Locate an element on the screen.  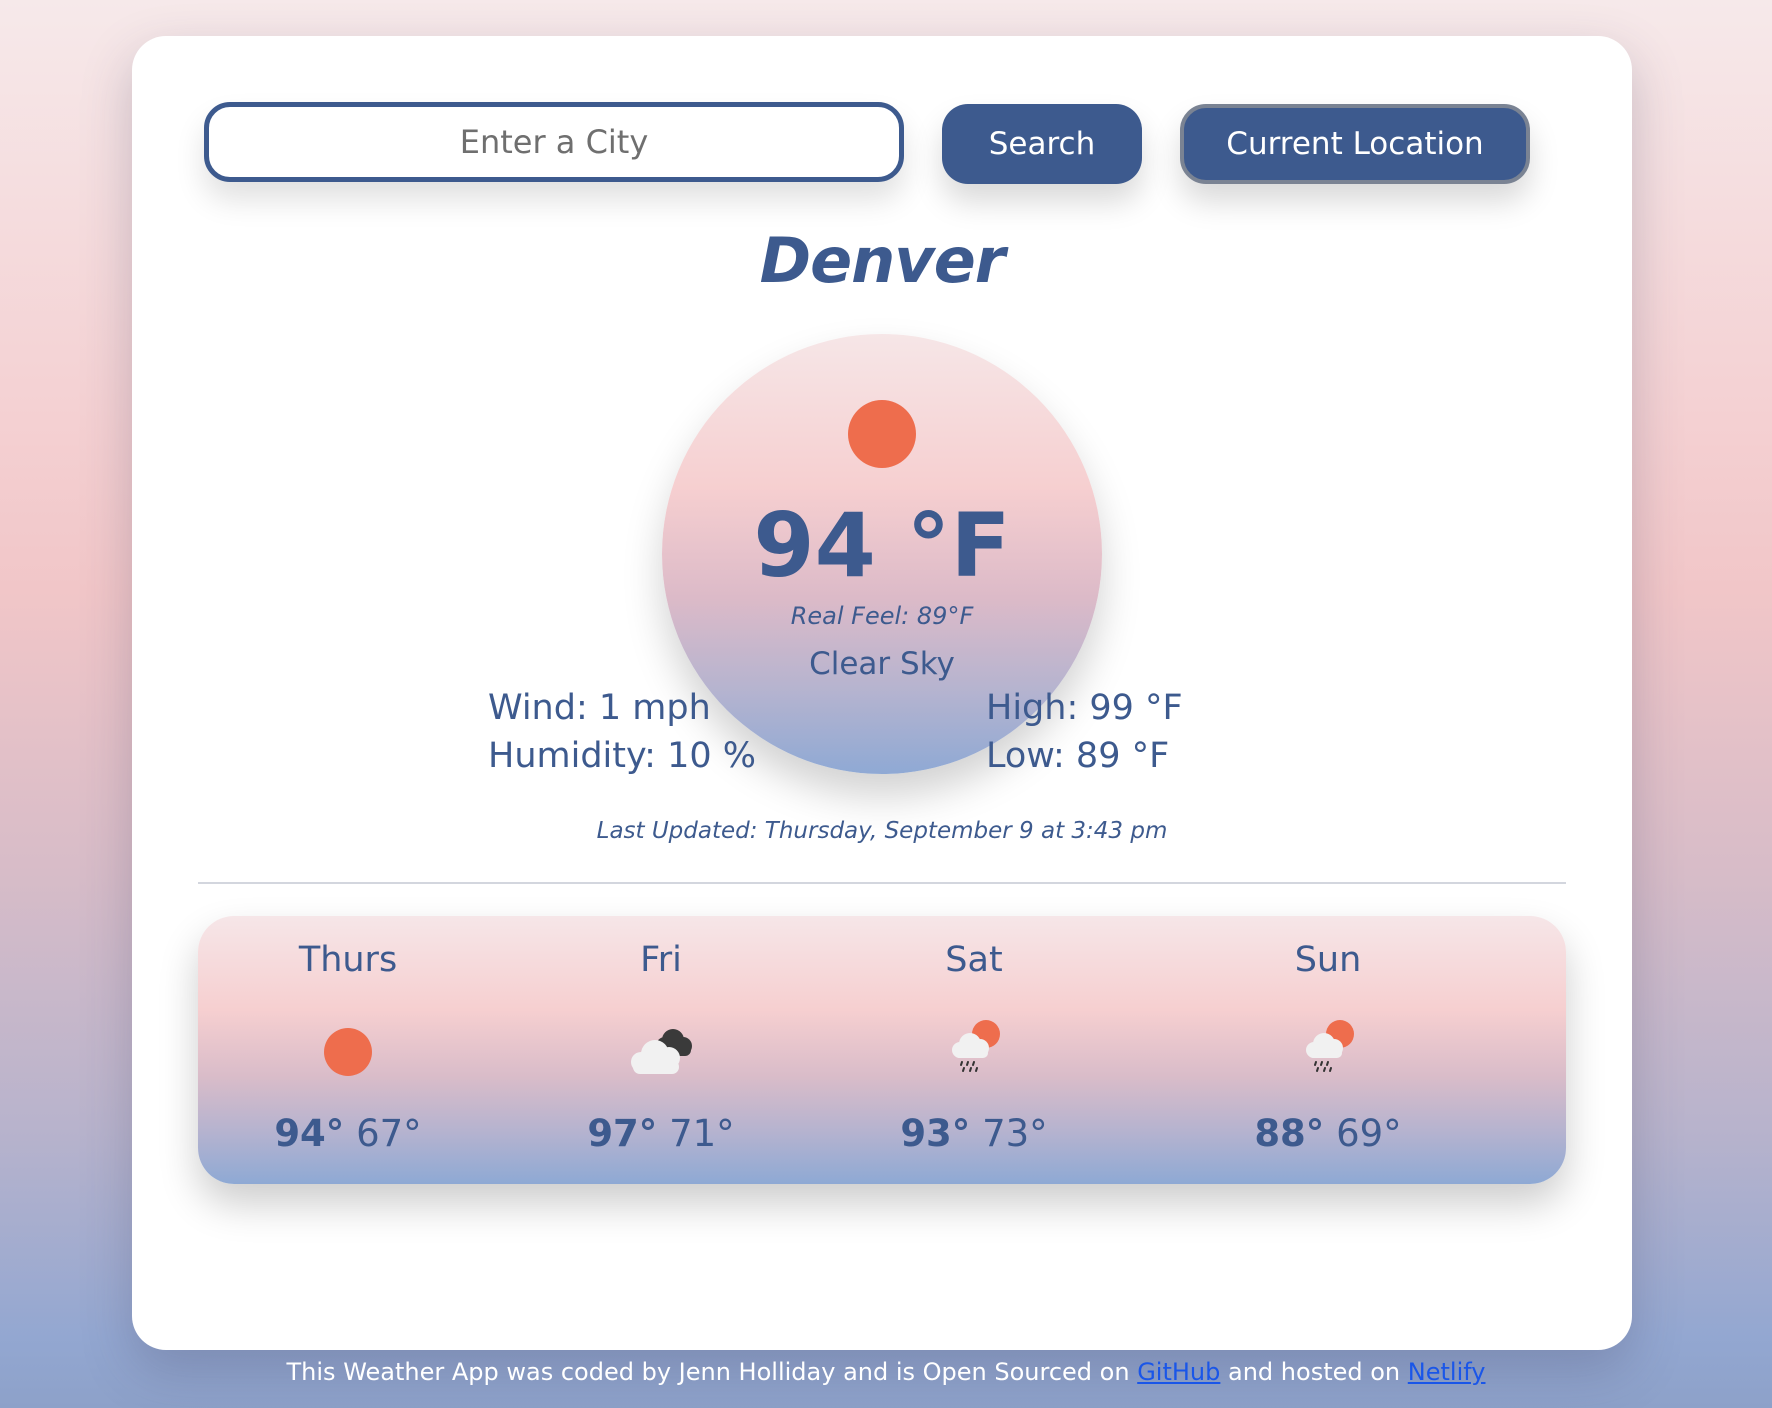
netlify-link: Netlify is located at coordinates (1447, 1372).